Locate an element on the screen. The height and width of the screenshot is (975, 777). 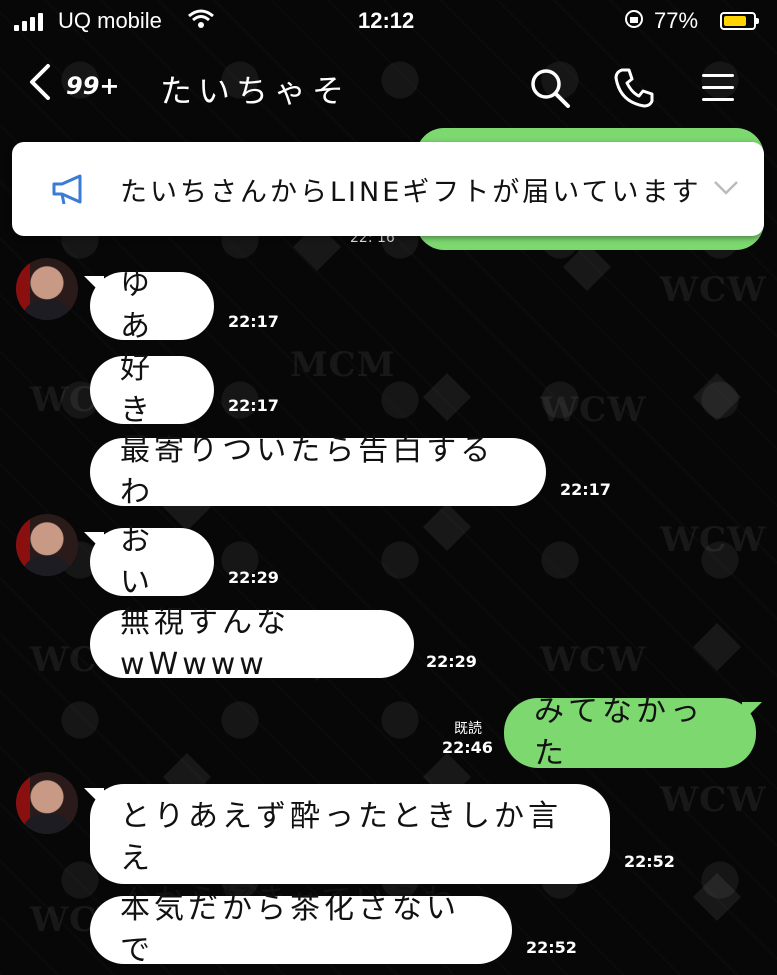
megaphone-icon is located at coordinates (70, 190).